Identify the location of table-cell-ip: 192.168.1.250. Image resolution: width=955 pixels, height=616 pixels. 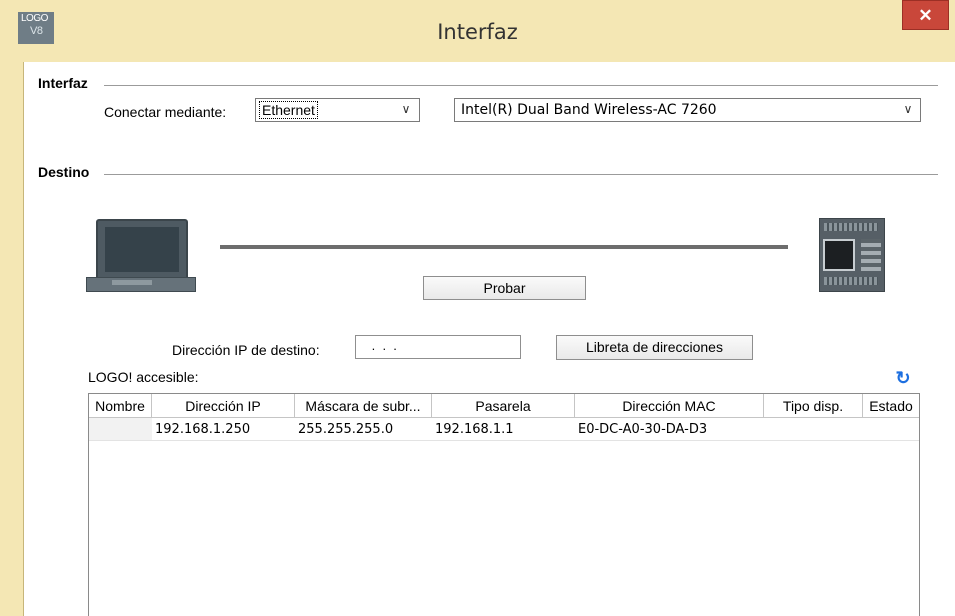
(223, 429).